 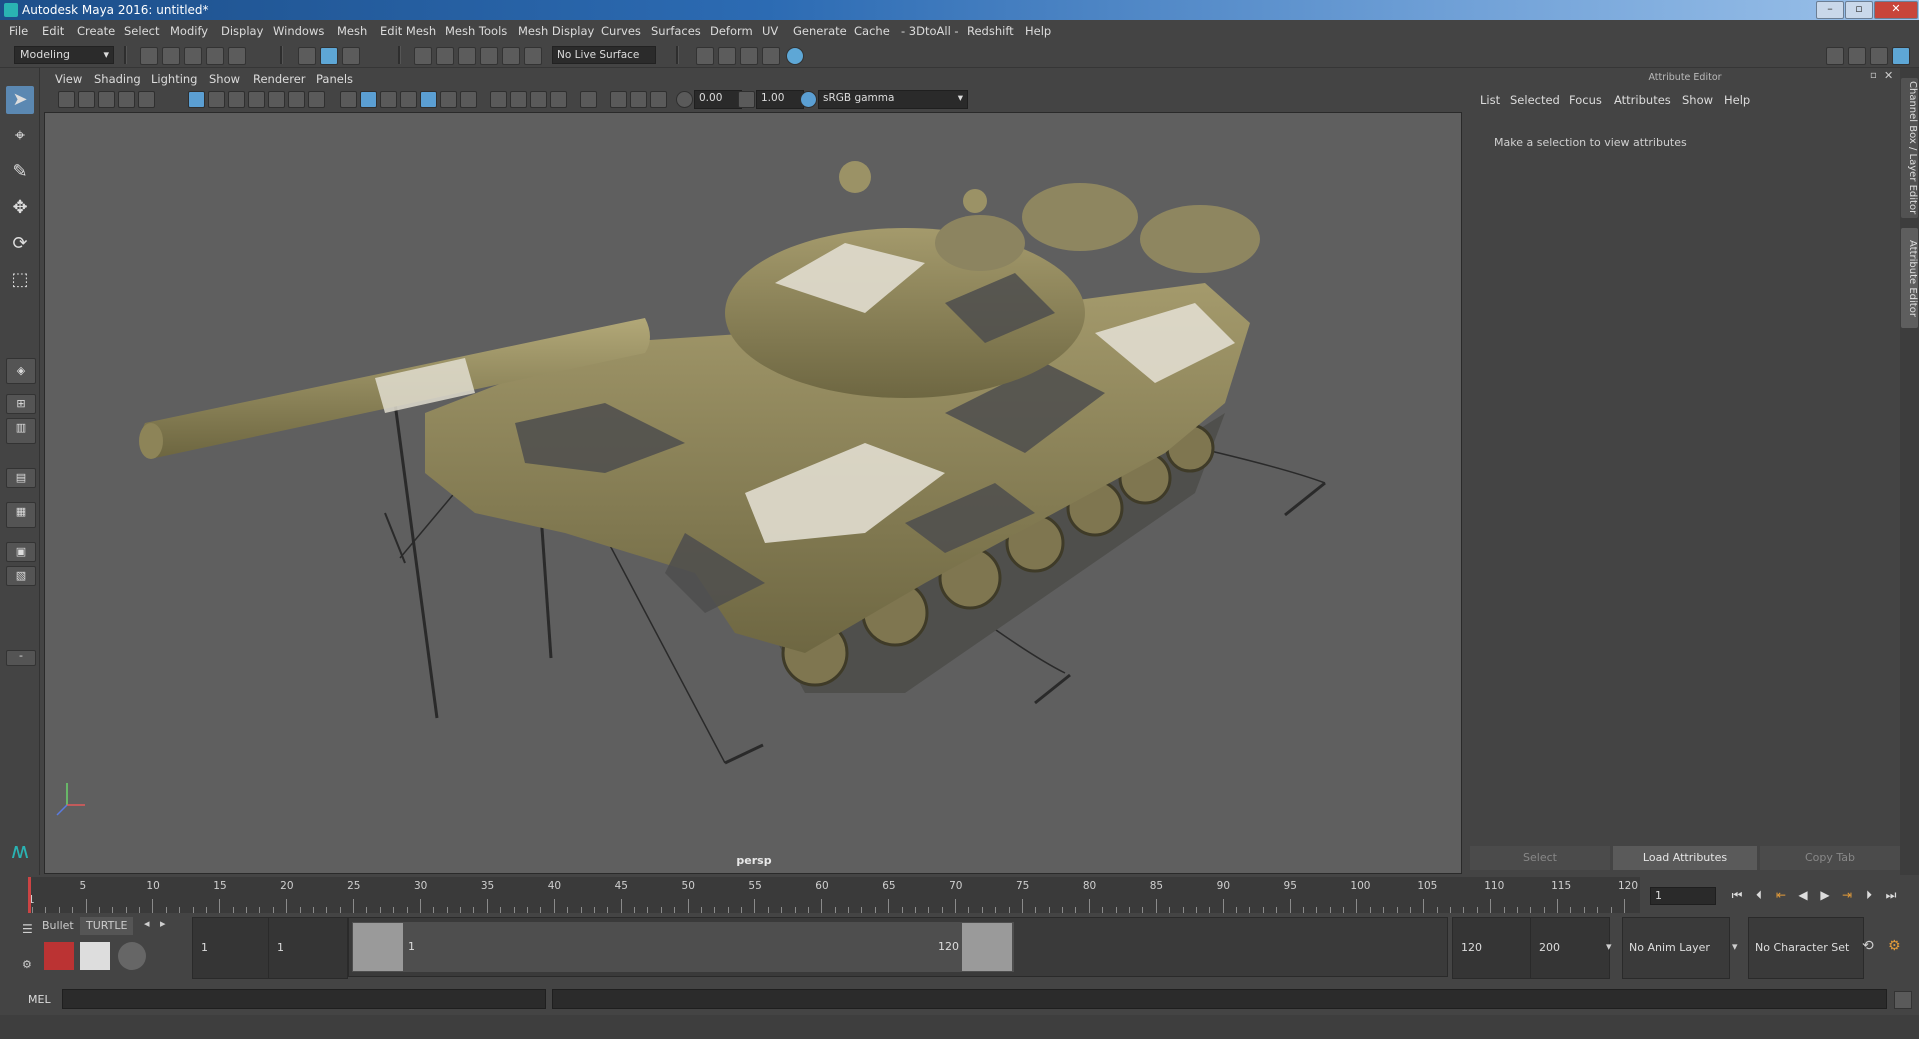 I want to click on persp-graph-layout-icon: ▤, so click(x=21, y=478).